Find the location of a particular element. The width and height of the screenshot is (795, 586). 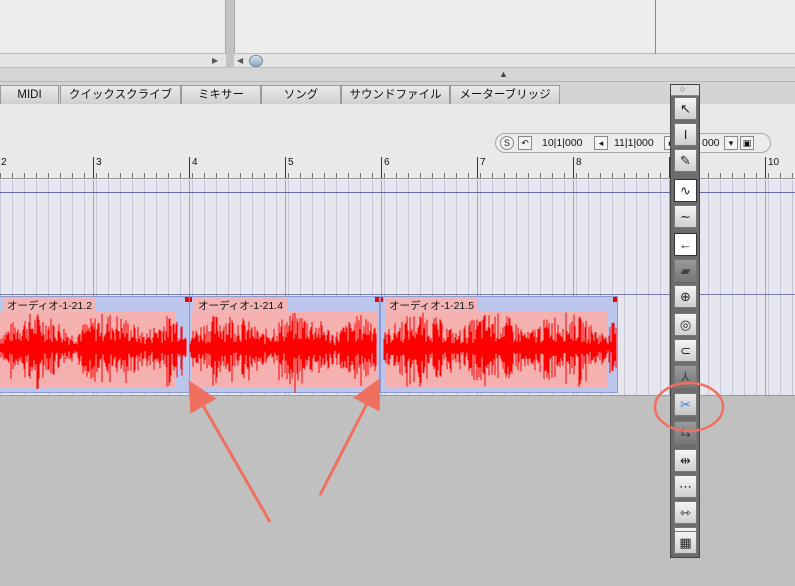

scroll-left-arrow-icon: ◀ is located at coordinates (240, 61).